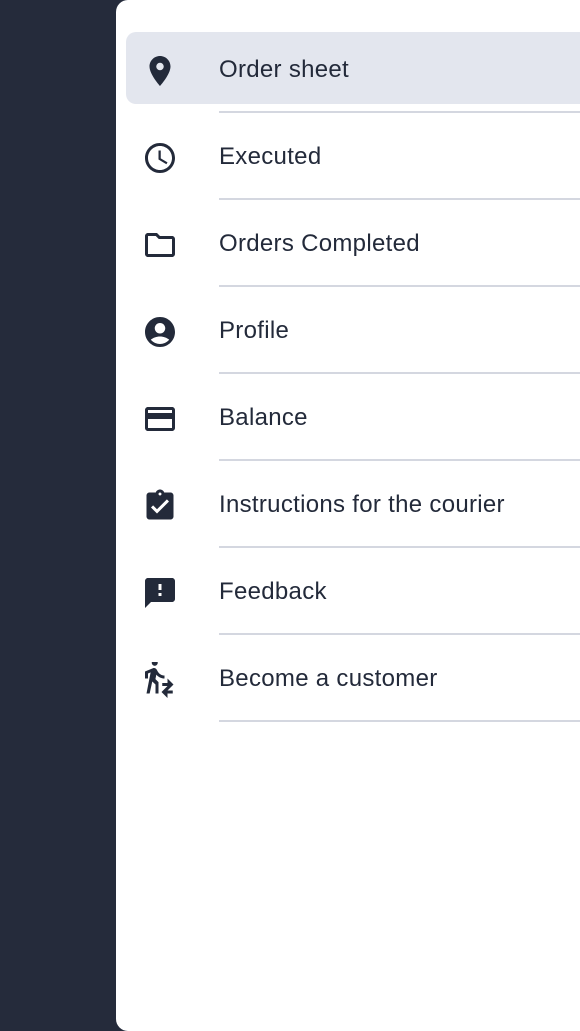  What do you see at coordinates (362, 504) in the screenshot?
I see `menu-item-label: Instructions for the courier` at bounding box center [362, 504].